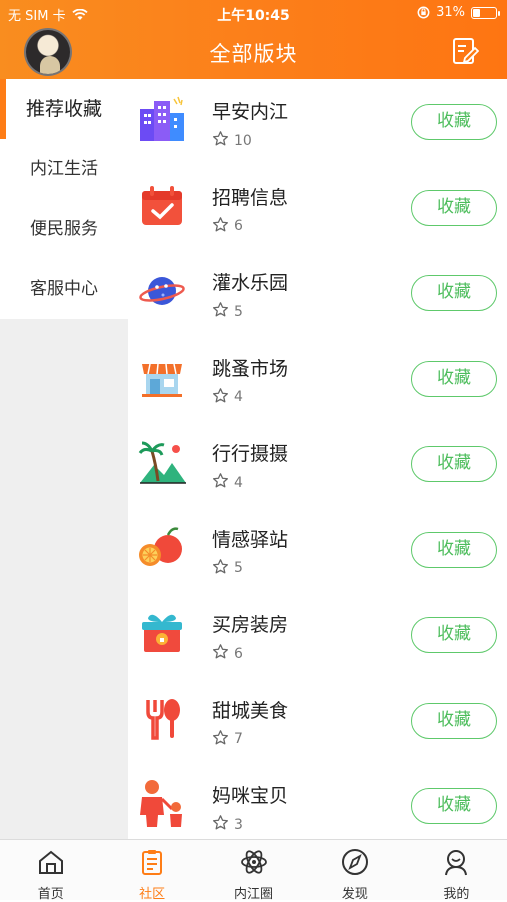 Image resolution: width=507 pixels, height=902 pixels. Describe the element at coordinates (250, 367) in the screenshot. I see `board-title: 跳蚤市场` at that location.